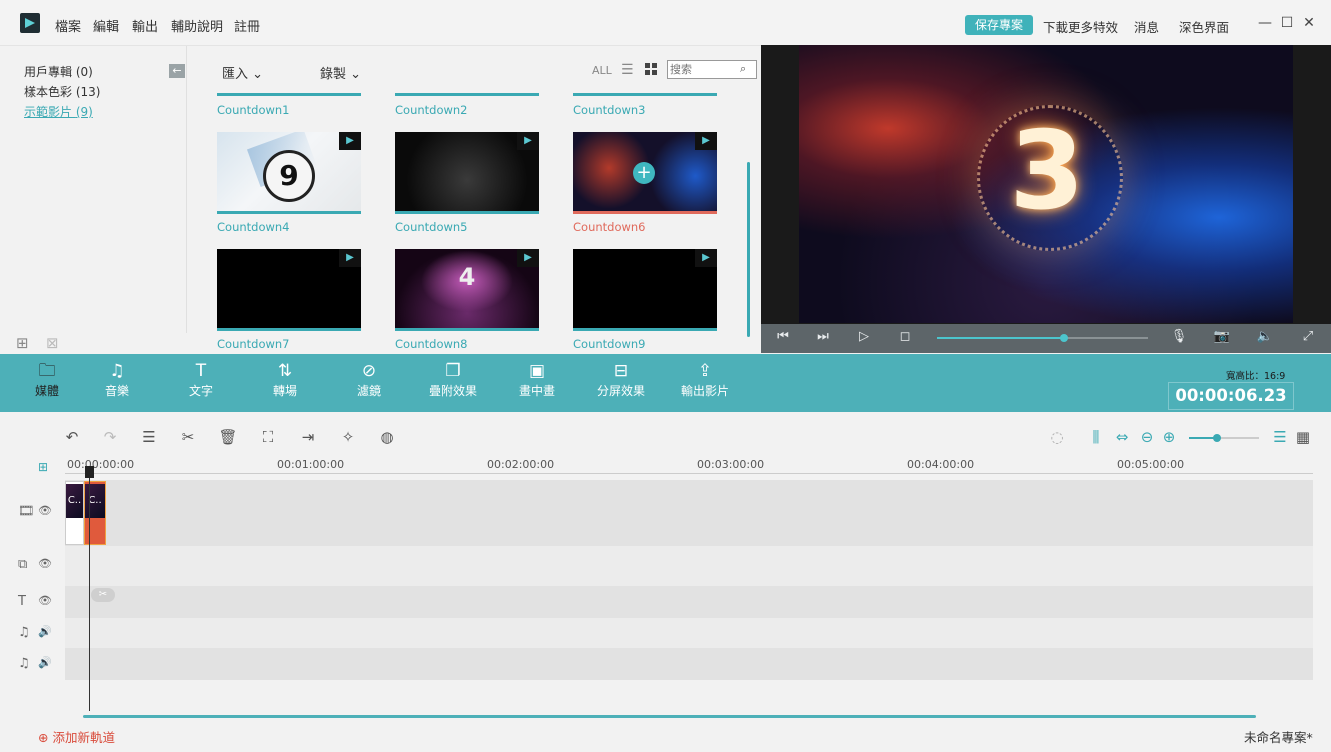 The width and height of the screenshot is (1331, 752). What do you see at coordinates (76, 736) in the screenshot?
I see `add-track-button: ⊕ 添加新軌道` at bounding box center [76, 736].